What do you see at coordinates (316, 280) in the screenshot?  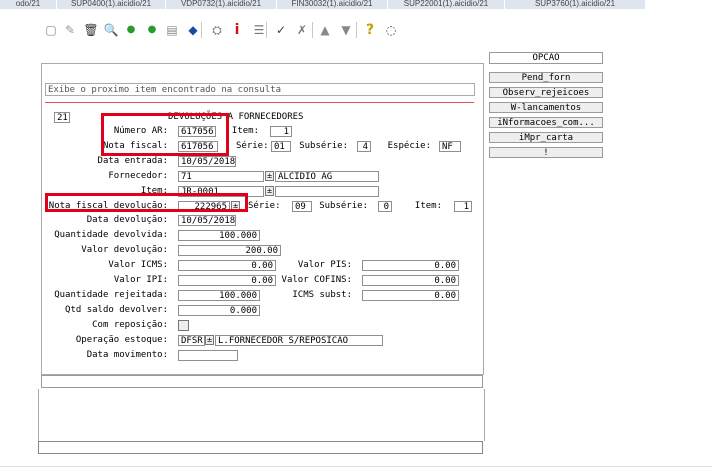 I see `valor-cofins-label: Valor COFINS:` at bounding box center [316, 280].